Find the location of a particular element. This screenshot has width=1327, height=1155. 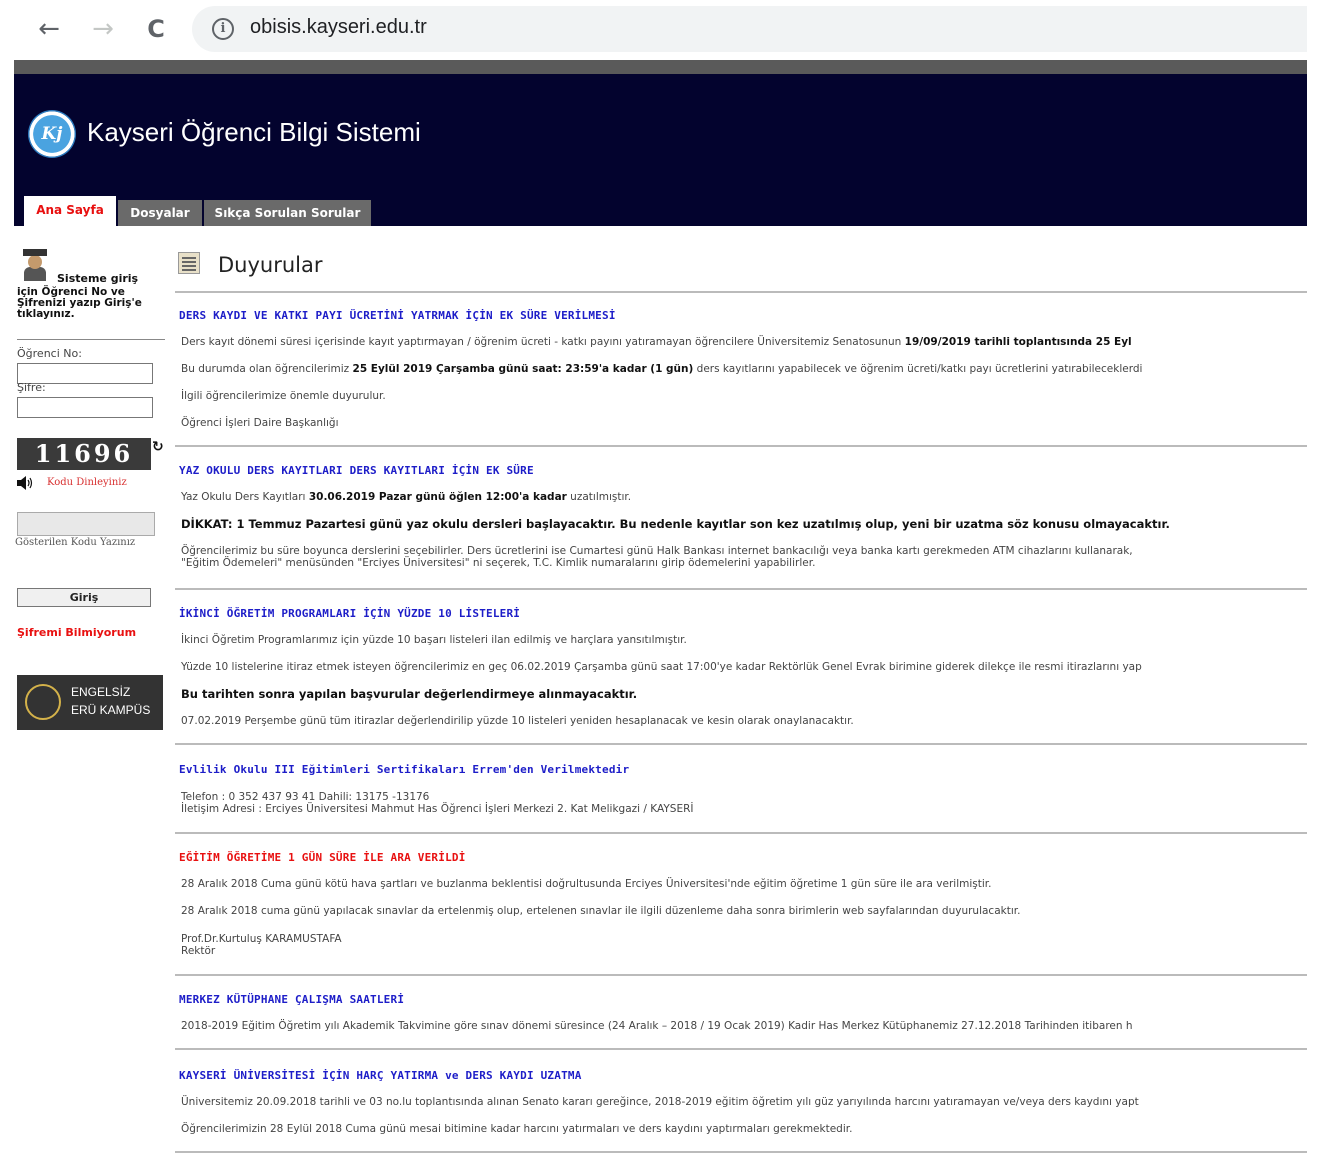

announcement-text: Prof.Dr.Kurtuluş KARAMUSTAFA is located at coordinates (261, 939).